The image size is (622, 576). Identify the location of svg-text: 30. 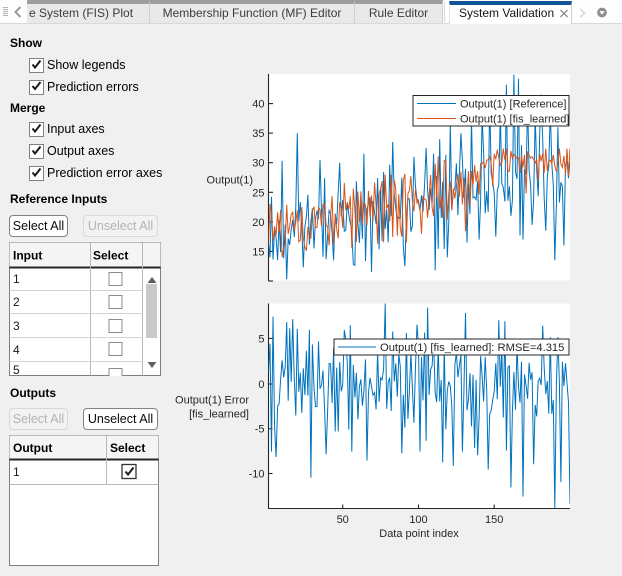
(258, 164).